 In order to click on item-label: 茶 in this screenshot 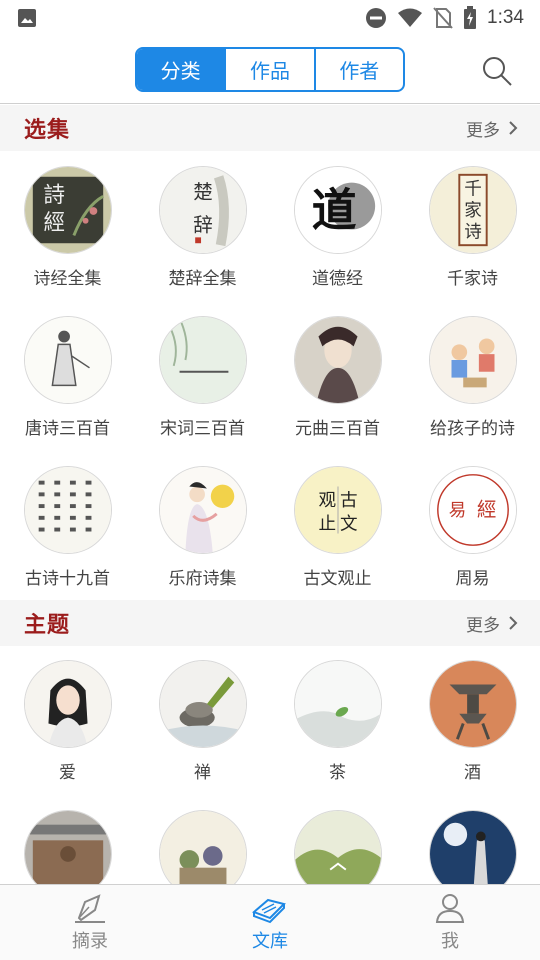, I will do `click(337, 773)`.